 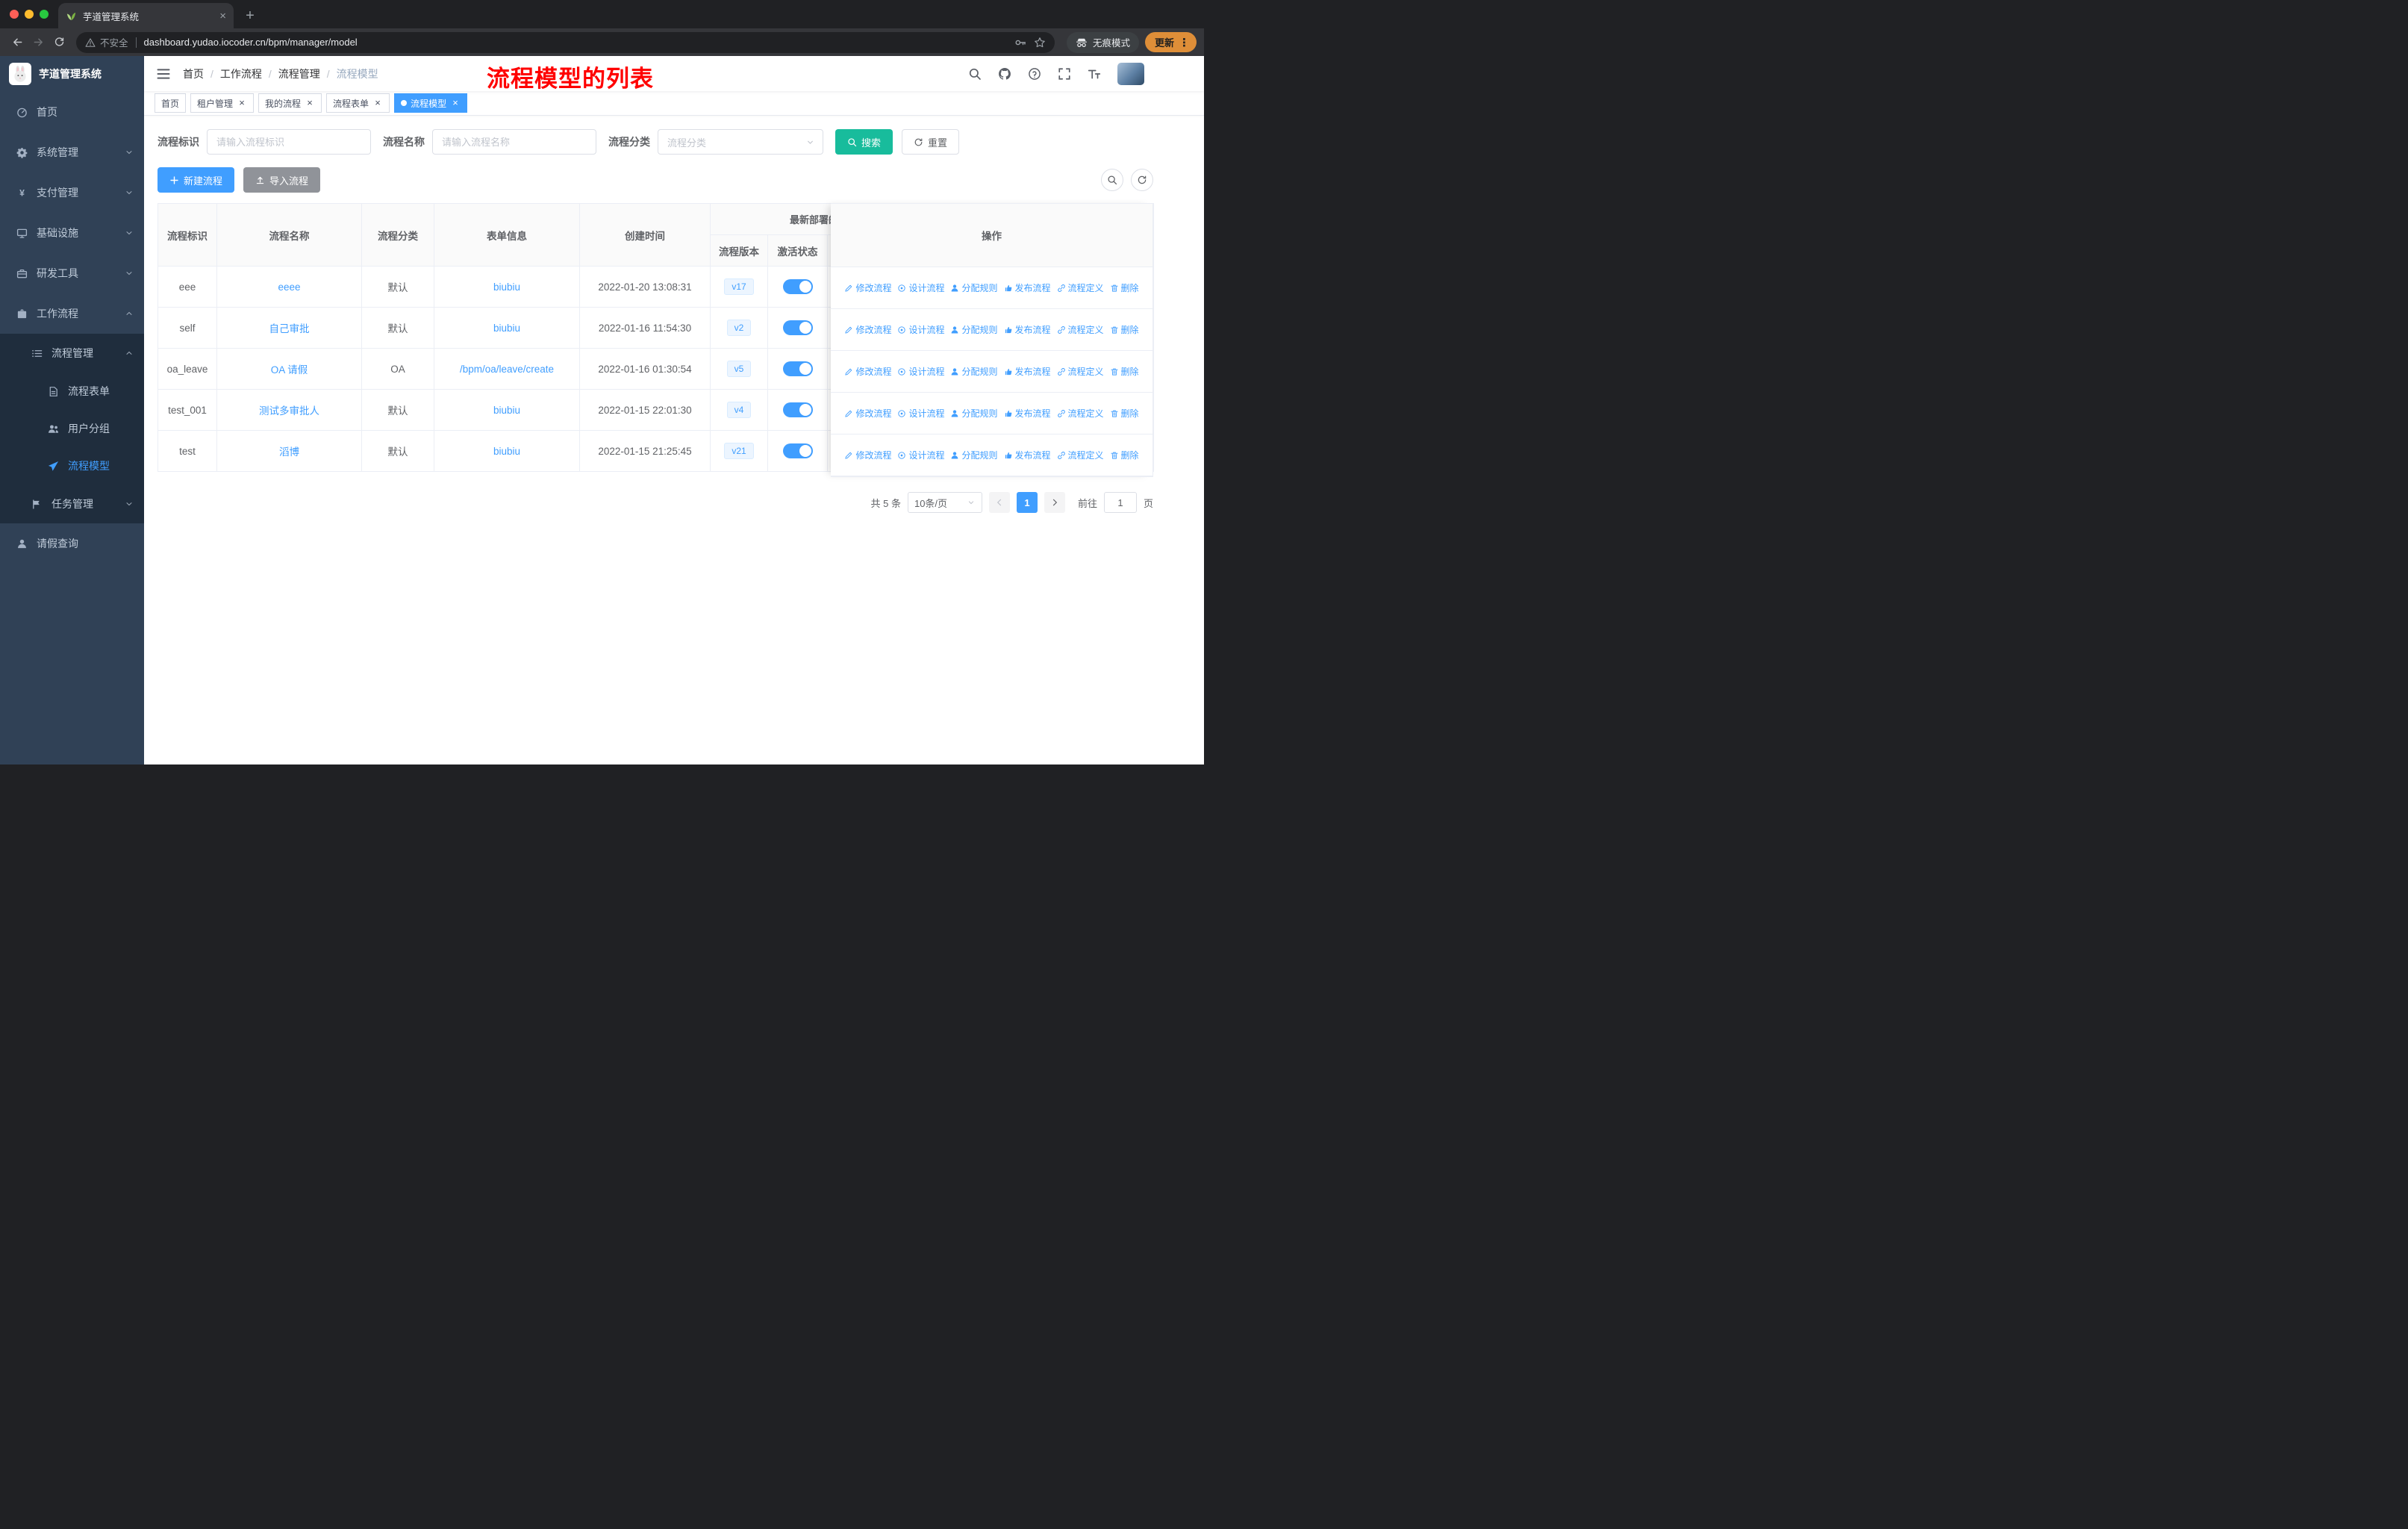 What do you see at coordinates (1130, 73) in the screenshot?
I see `user-avatar` at bounding box center [1130, 73].